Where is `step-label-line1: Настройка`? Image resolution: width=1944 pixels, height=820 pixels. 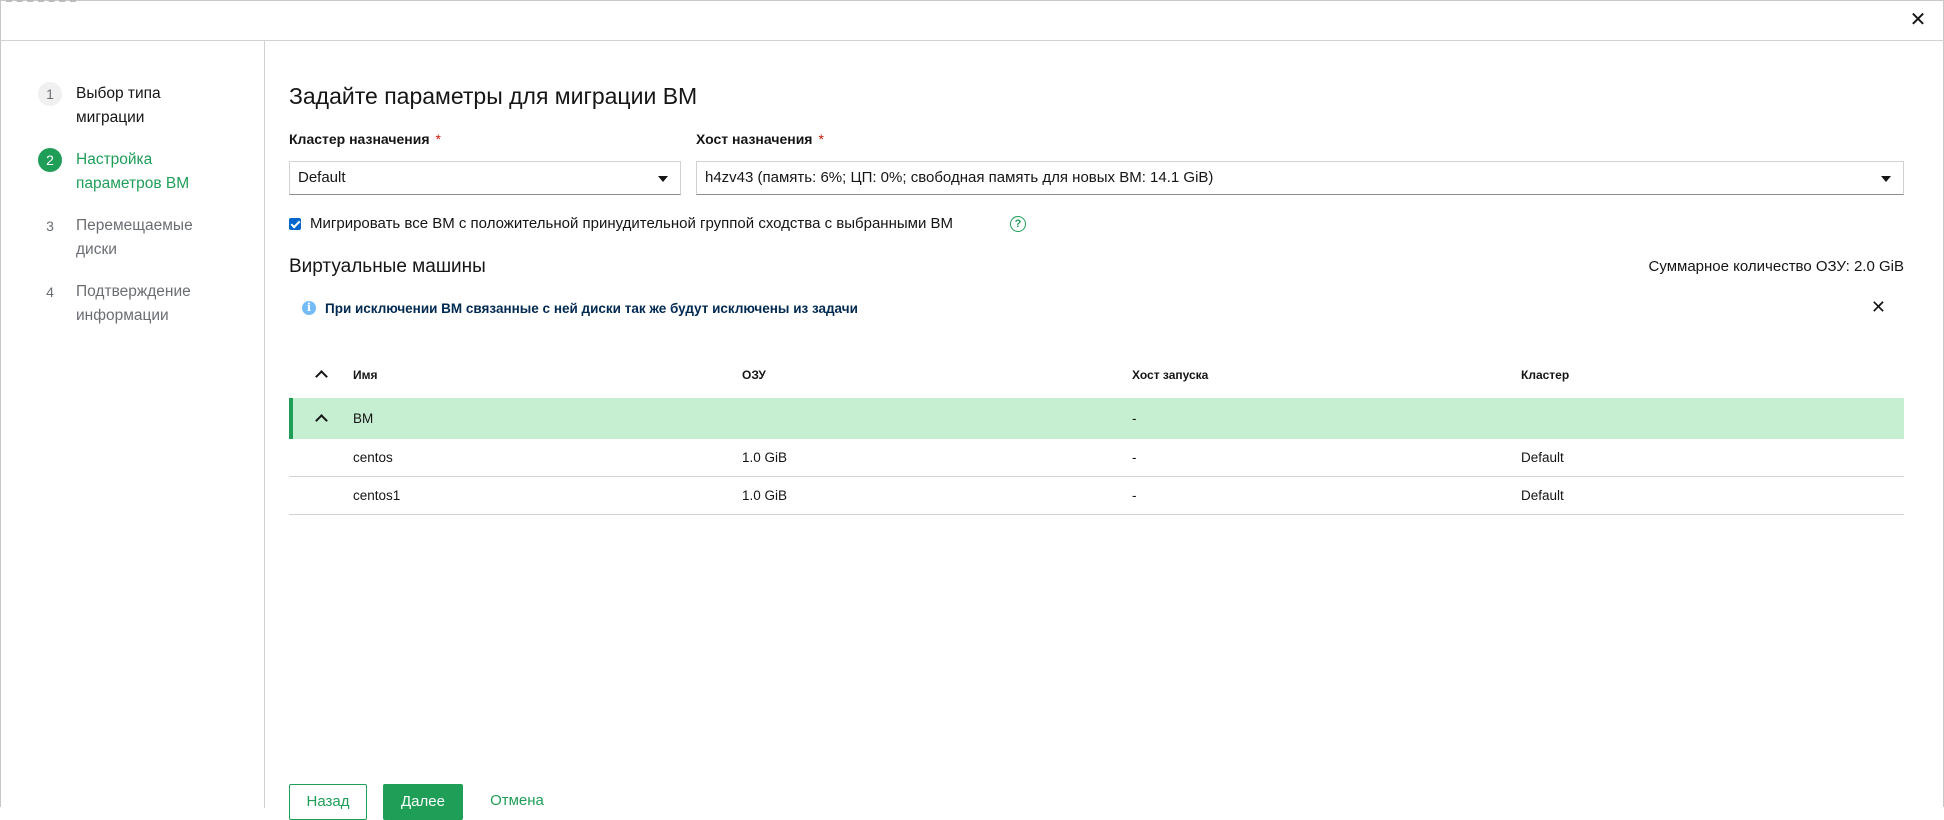
step-label-line1: Настройка is located at coordinates (114, 159).